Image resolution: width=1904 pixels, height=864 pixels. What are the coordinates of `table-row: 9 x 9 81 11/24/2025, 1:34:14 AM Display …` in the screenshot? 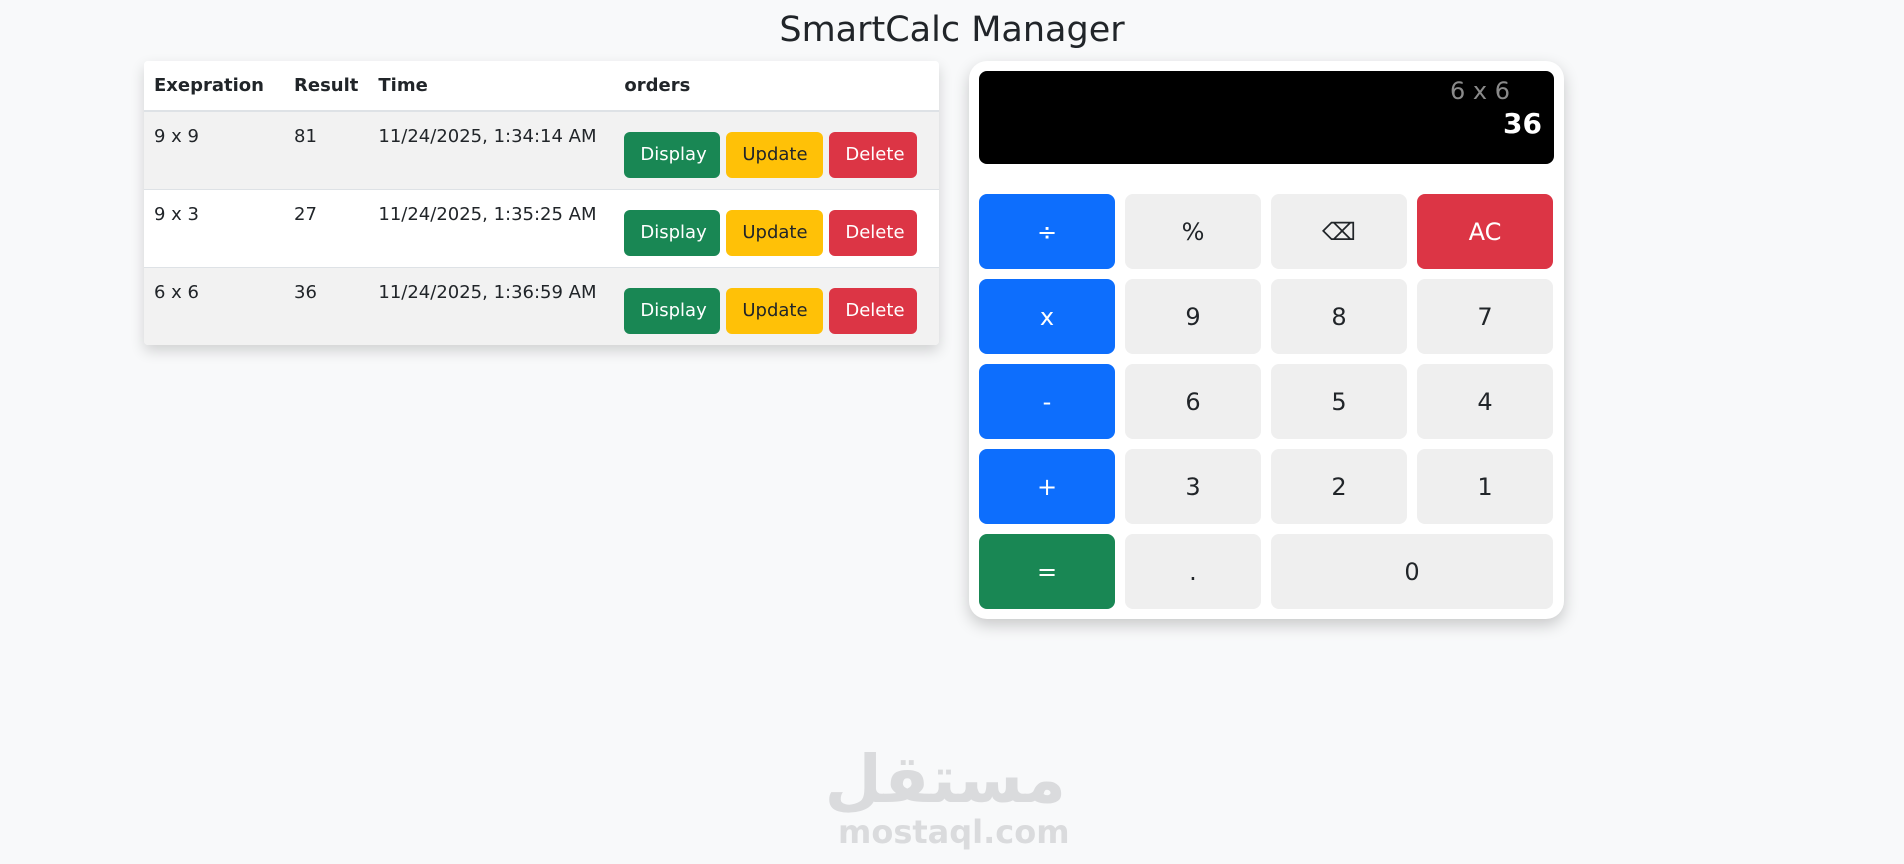 It's located at (541, 150).